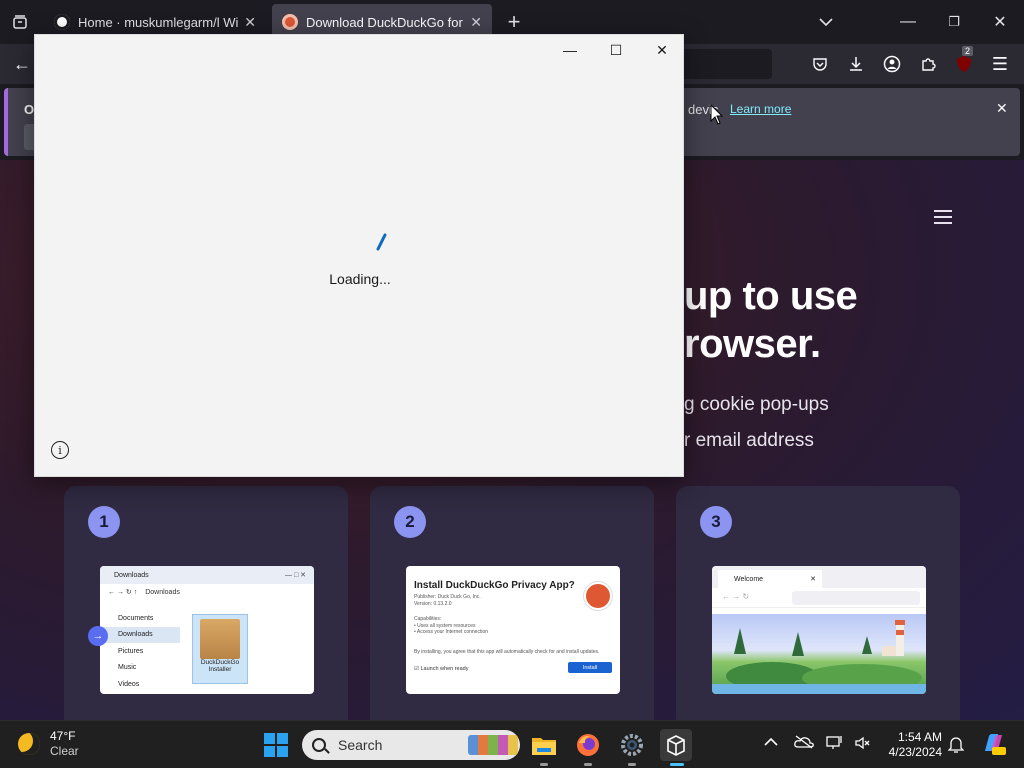 Image resolution: width=1024 pixels, height=768 pixels. Describe the element at coordinates (588, 747) in the screenshot. I see `firefox-icon` at that location.